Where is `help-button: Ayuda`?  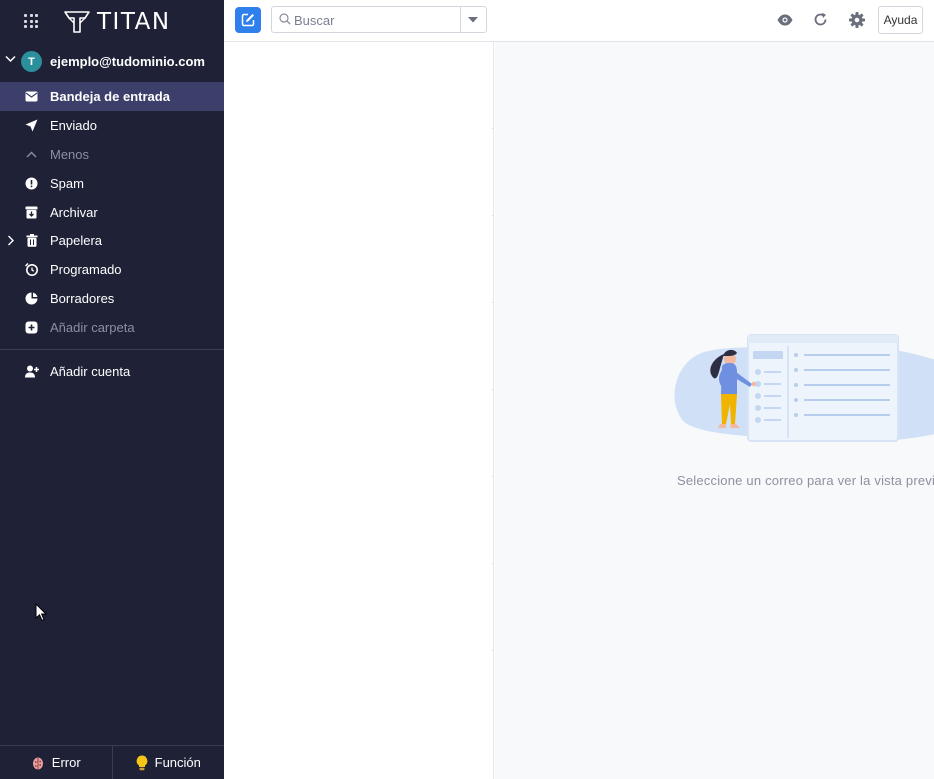
help-button: Ayuda is located at coordinates (900, 20).